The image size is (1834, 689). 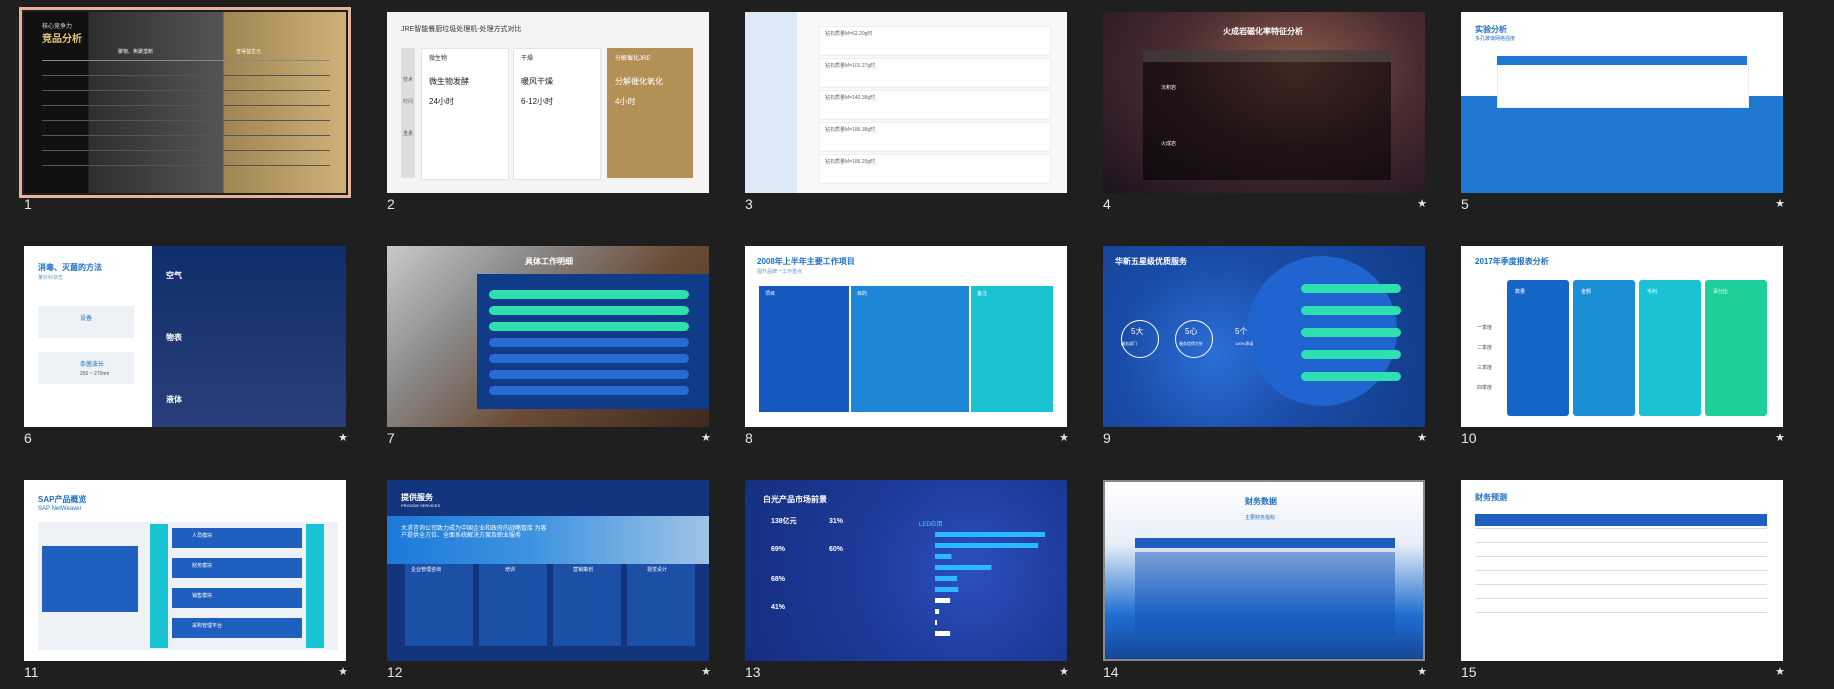 I want to click on slide-thumbnail-14: 财务数据 主要财务指标 14 ★, so click(x=1265, y=580).